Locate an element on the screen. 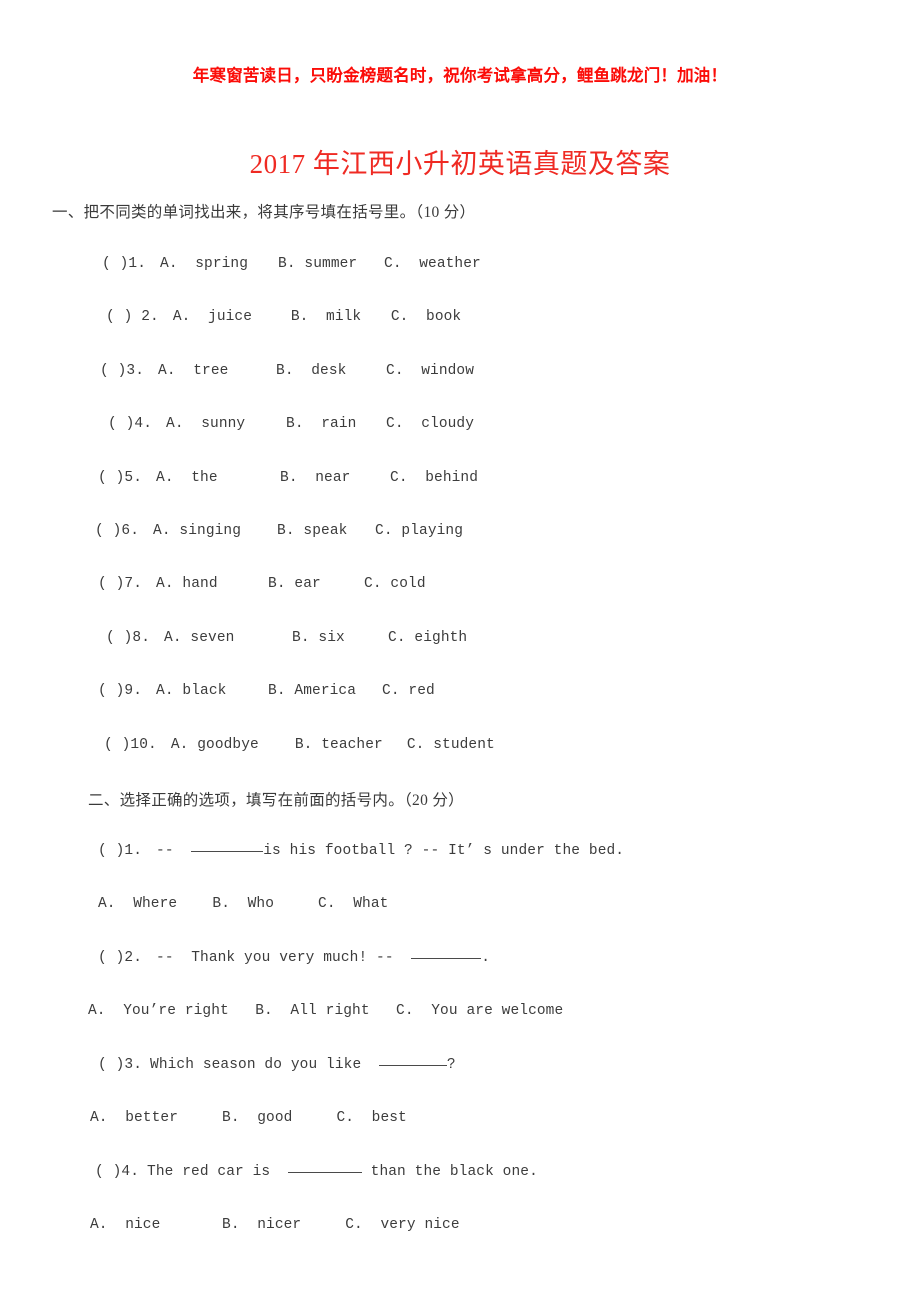  question-row: ( )10. A. goodbye B. teacher C. student is located at coordinates (299, 745).